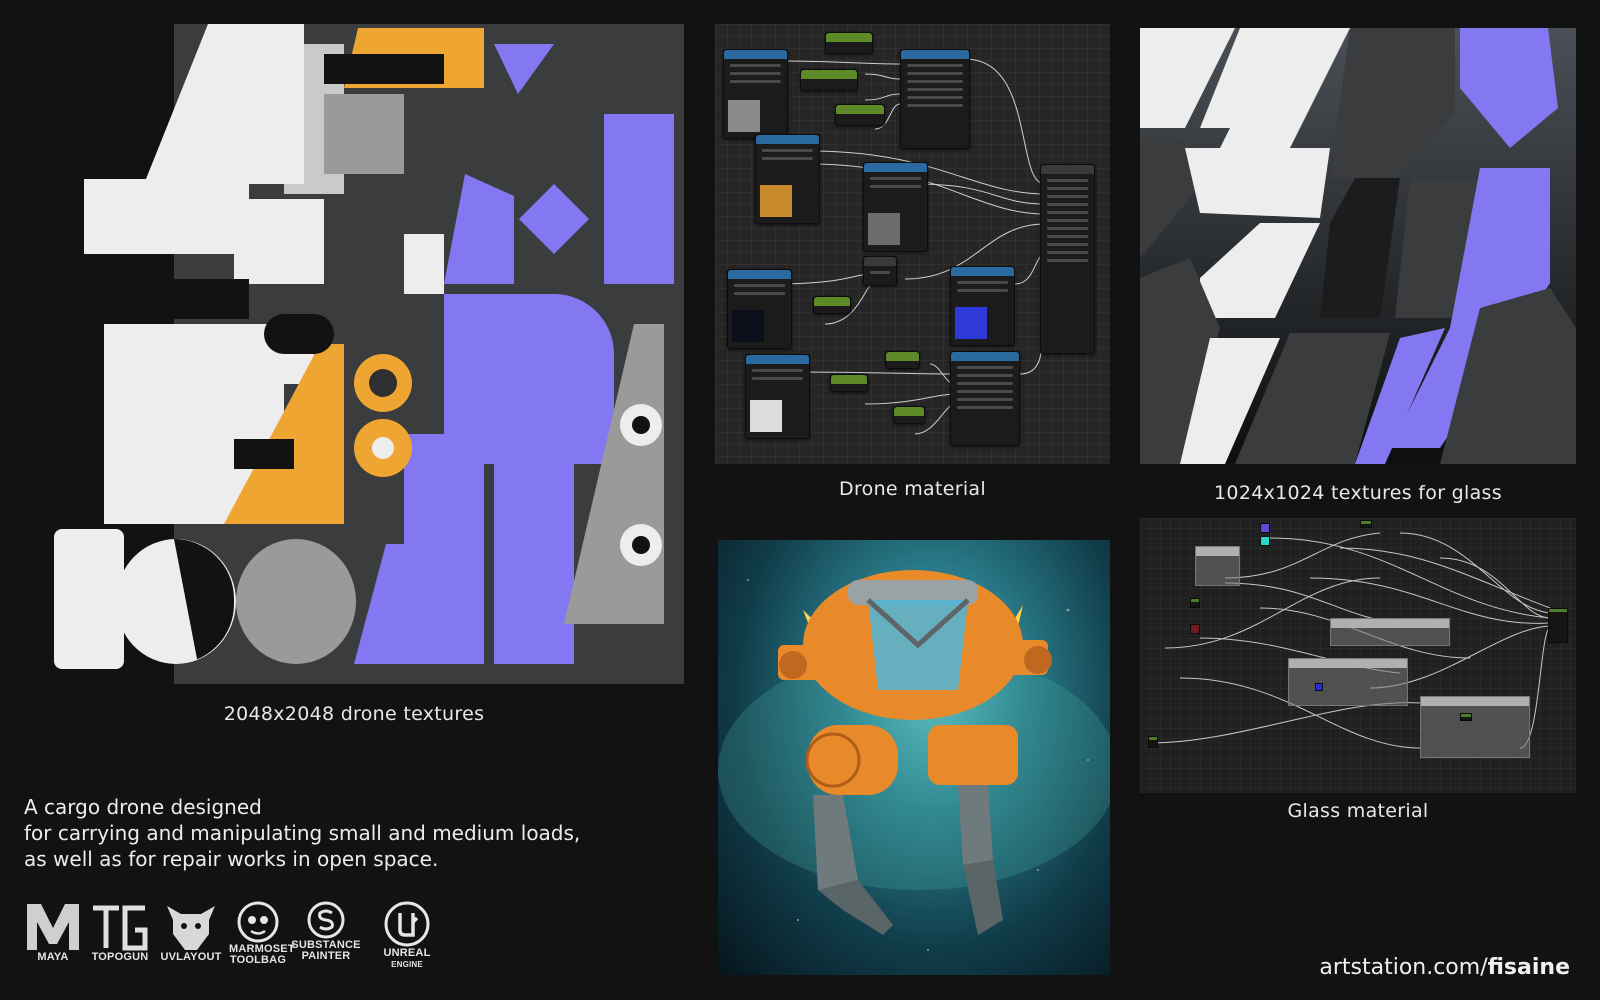 The width and height of the screenshot is (1600, 1000). Describe the element at coordinates (902, 360) in the screenshot. I see `ao-black-node` at that location.